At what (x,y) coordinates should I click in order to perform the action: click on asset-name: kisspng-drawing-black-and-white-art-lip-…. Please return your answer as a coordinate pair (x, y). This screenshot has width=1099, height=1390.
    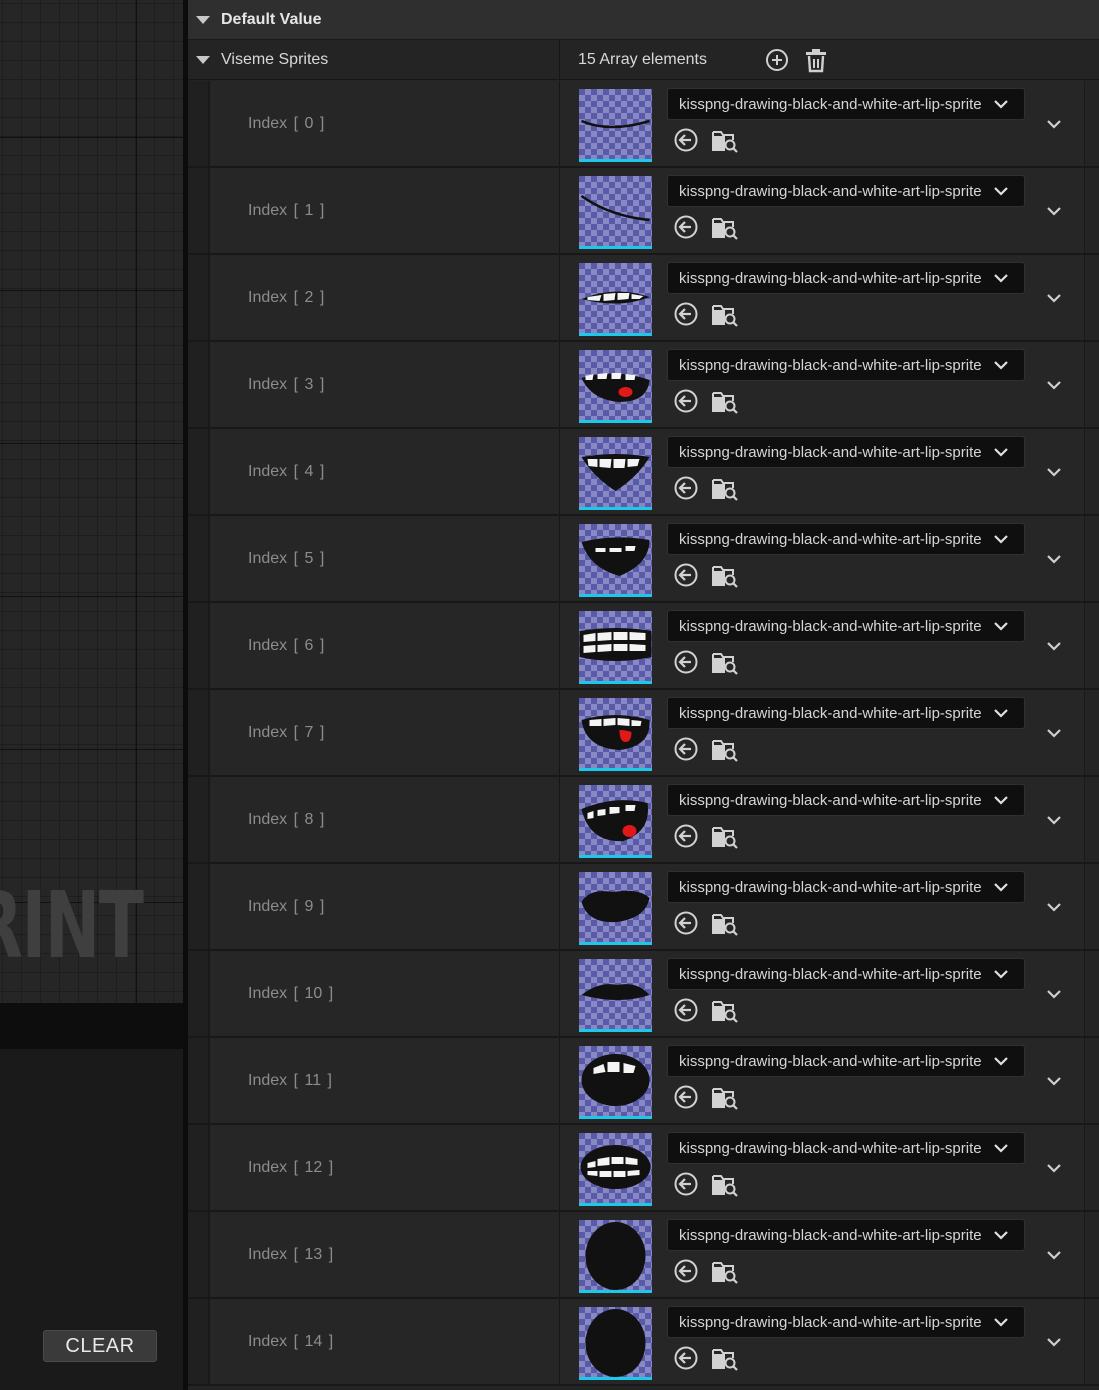
    Looking at the image, I should click on (830, 1148).